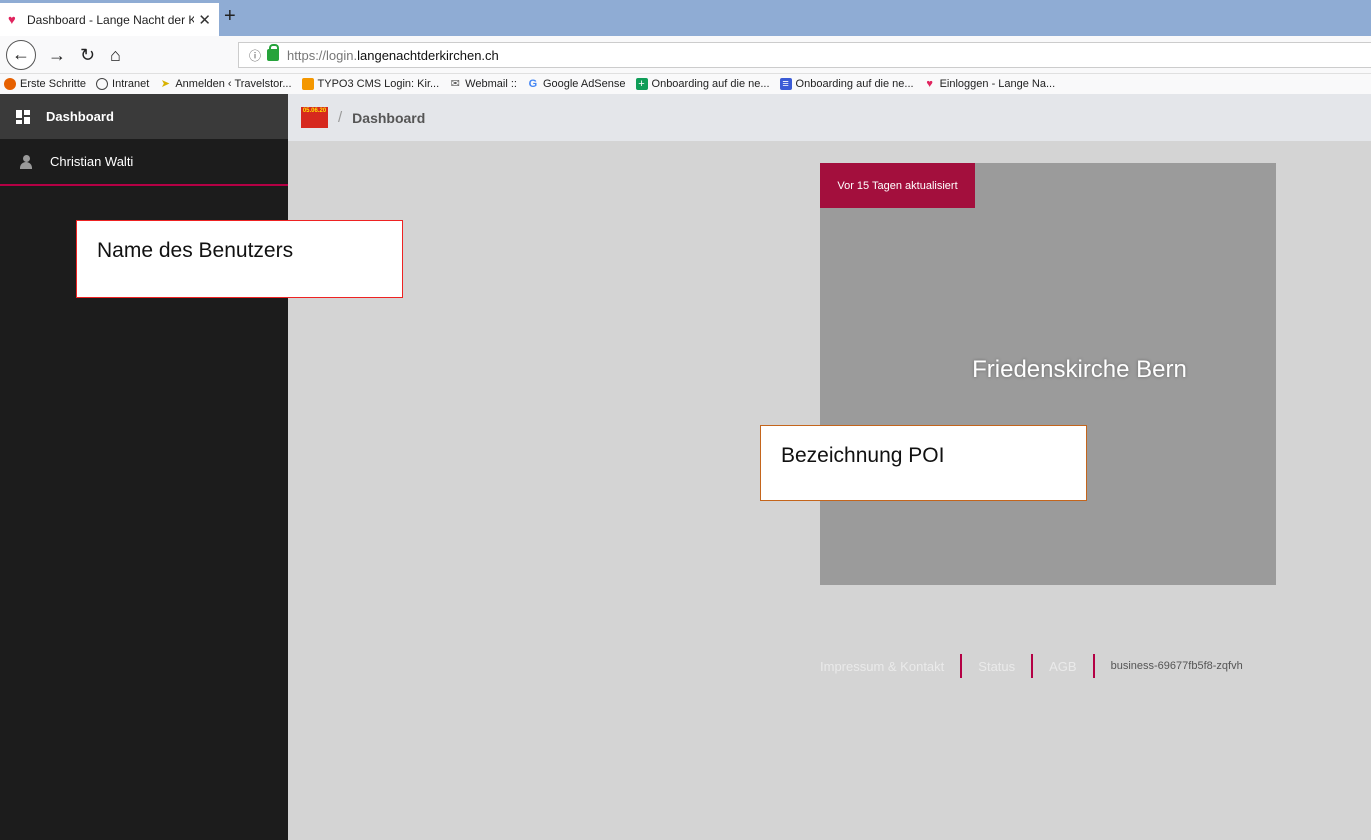  I want to click on annotation-poi-name: Bezeichnung POI, so click(923, 463).